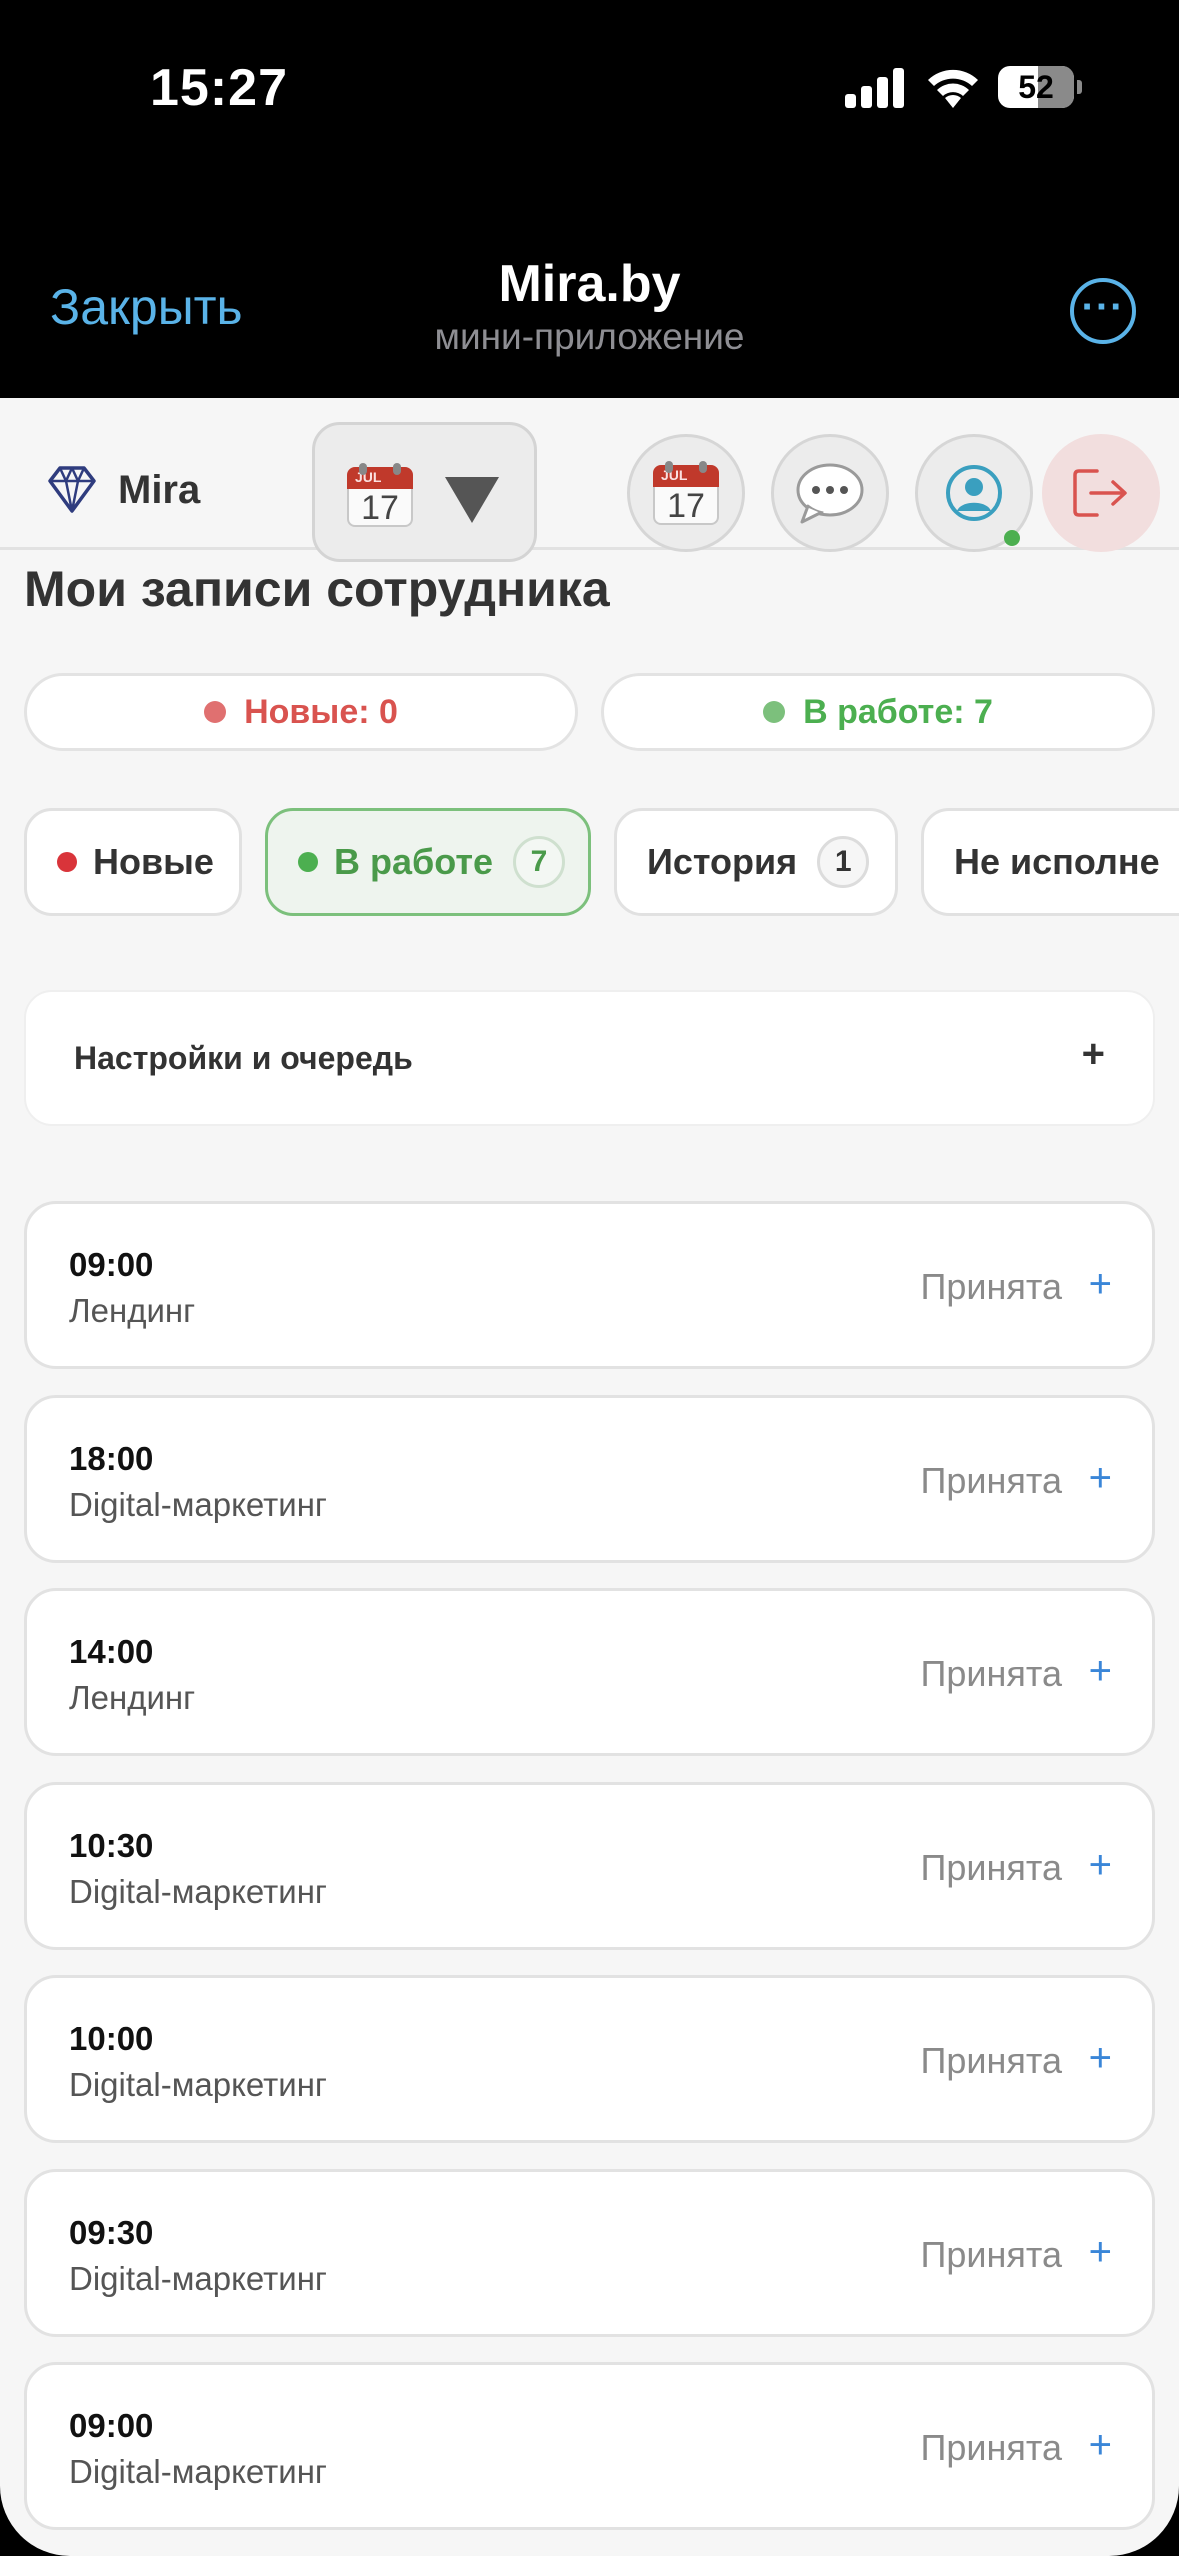 The image size is (1179, 2556). I want to click on in-work-count-label: В работе: 7, so click(898, 711).